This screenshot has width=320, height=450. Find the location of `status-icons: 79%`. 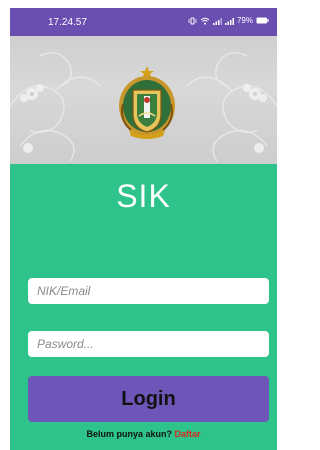

status-icons: 79% is located at coordinates (228, 20).